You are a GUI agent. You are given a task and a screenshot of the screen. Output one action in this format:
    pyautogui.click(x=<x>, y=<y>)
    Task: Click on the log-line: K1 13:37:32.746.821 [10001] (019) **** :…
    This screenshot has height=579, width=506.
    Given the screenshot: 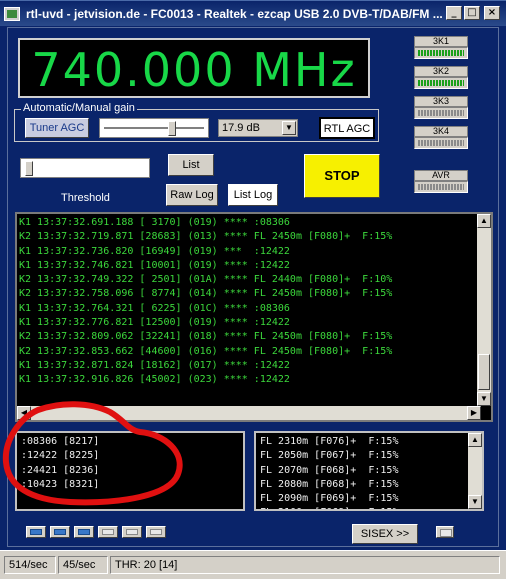 What is the action you would take?
    pyautogui.click(x=154, y=265)
    